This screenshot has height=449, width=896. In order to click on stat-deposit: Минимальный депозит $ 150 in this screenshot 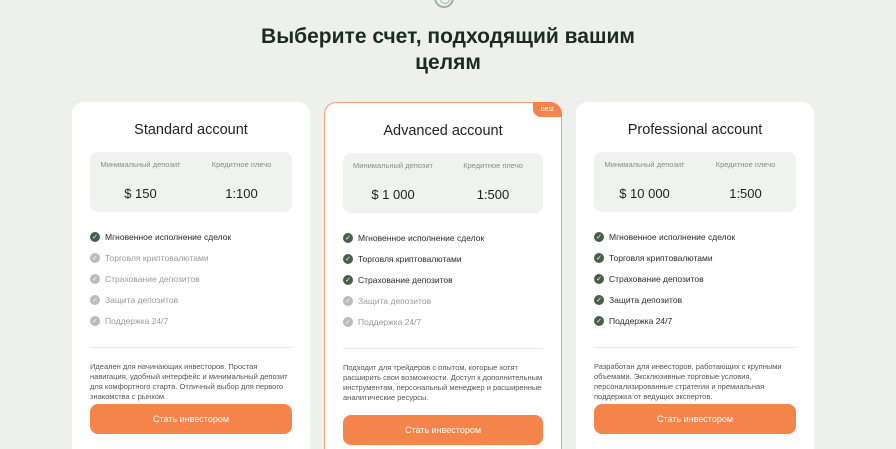, I will do `click(141, 180)`.